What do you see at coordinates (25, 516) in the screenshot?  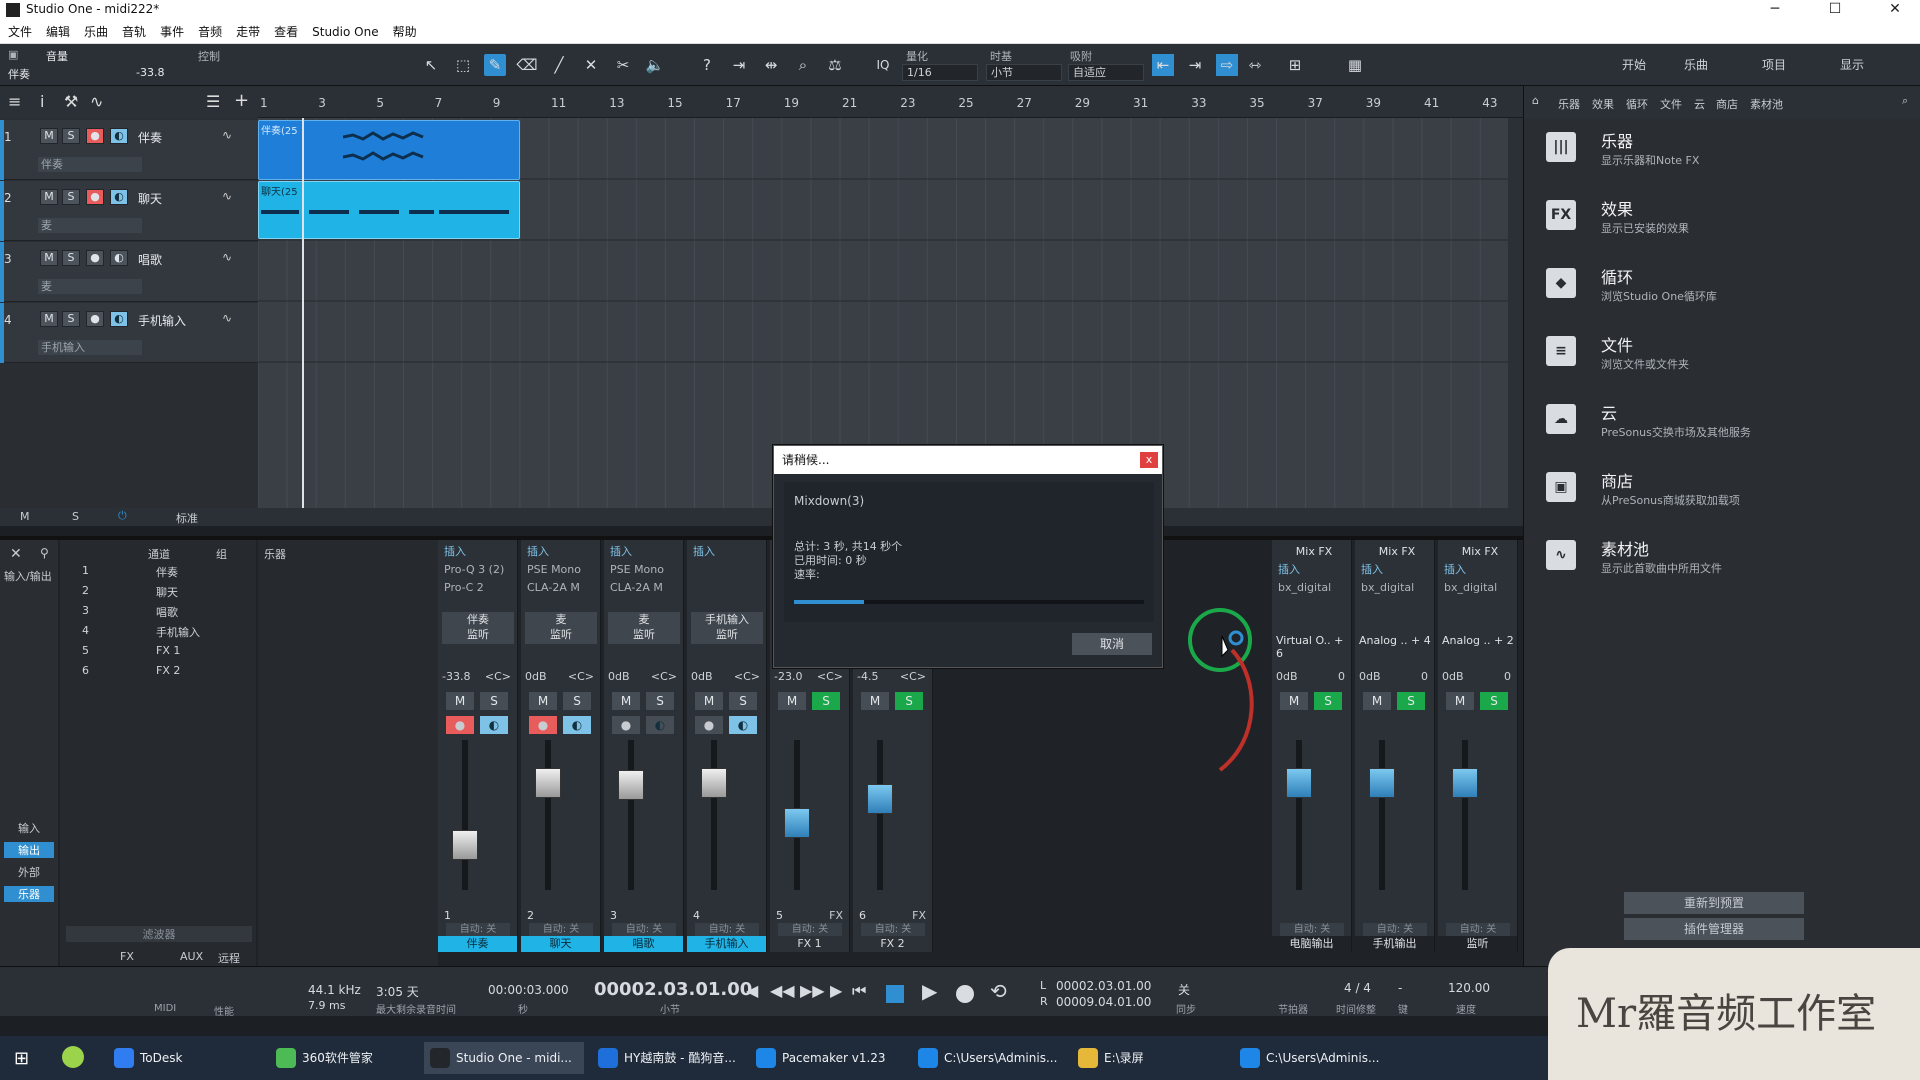 I see `global-mute: M` at bounding box center [25, 516].